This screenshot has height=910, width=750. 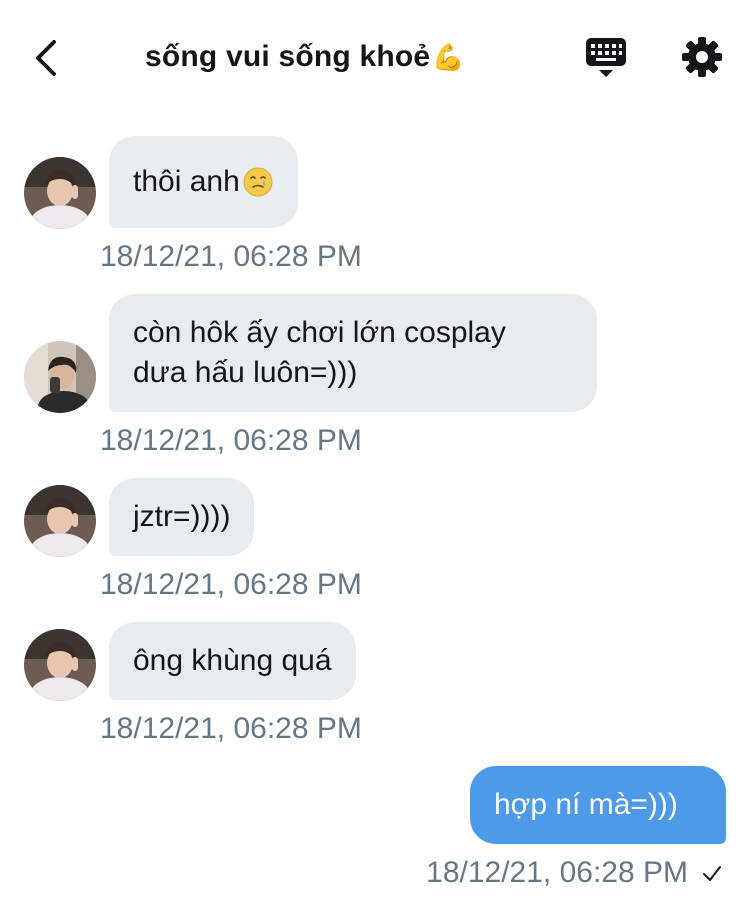 I want to click on message-text: jztr=)))), so click(x=182, y=516).